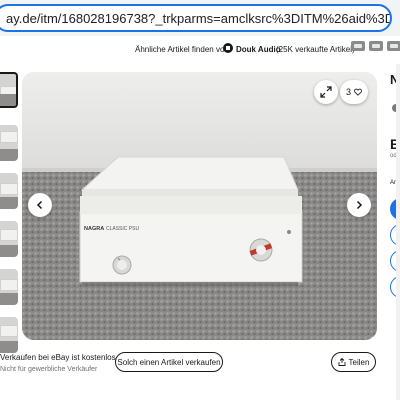  I want to click on watch-count: 3, so click(349, 92).